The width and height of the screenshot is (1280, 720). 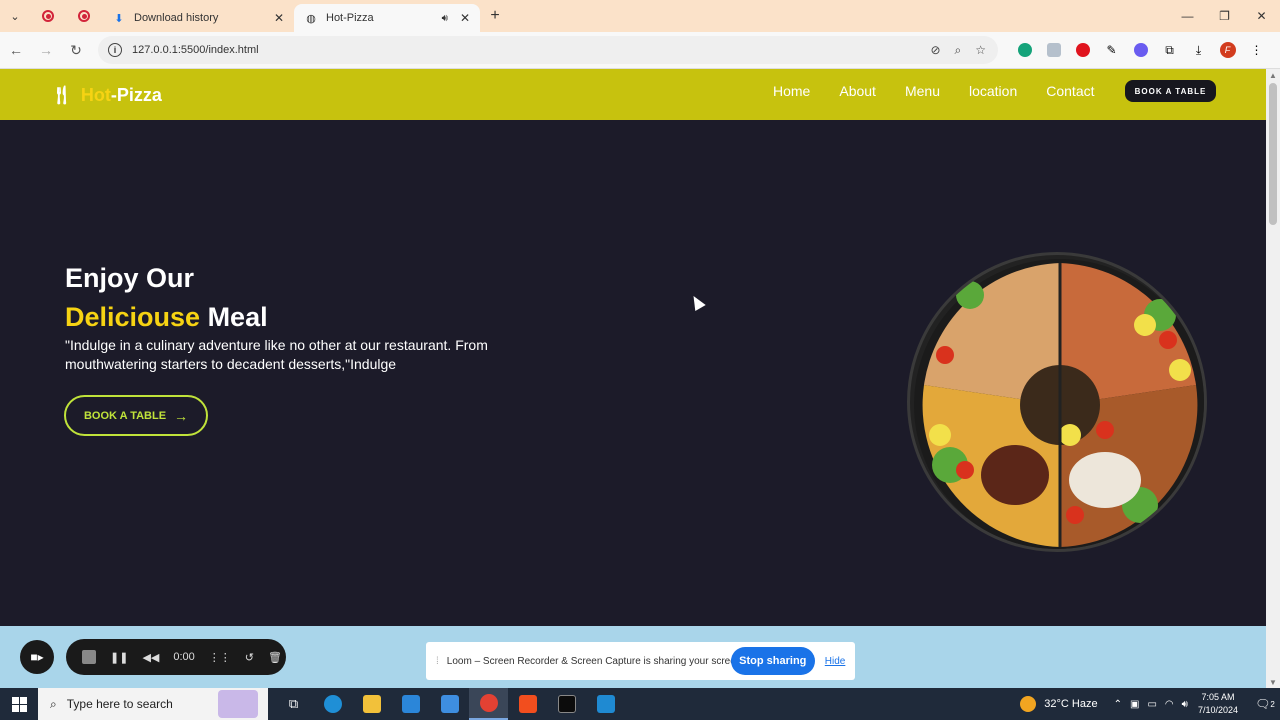 I want to click on hero-book-table-button: BOOK A TABLE →, so click(x=136, y=415).